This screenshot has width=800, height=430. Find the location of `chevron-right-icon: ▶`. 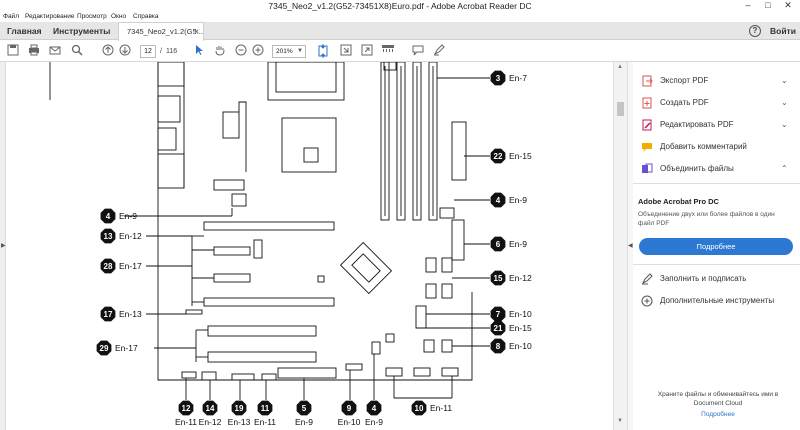

chevron-right-icon: ▶ is located at coordinates (3, 246).